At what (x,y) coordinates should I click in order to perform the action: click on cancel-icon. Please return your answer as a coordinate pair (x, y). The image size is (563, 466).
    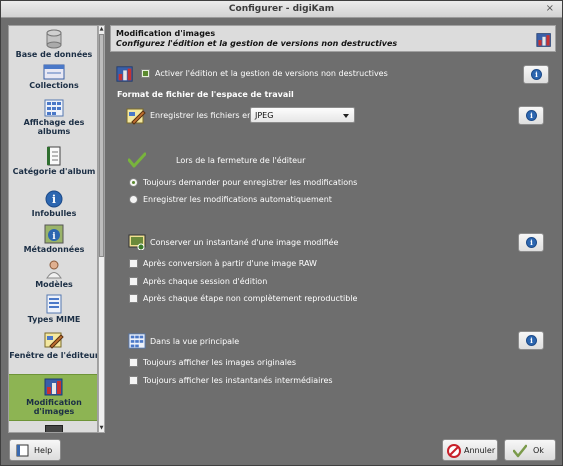
    Looking at the image, I should click on (454, 451).